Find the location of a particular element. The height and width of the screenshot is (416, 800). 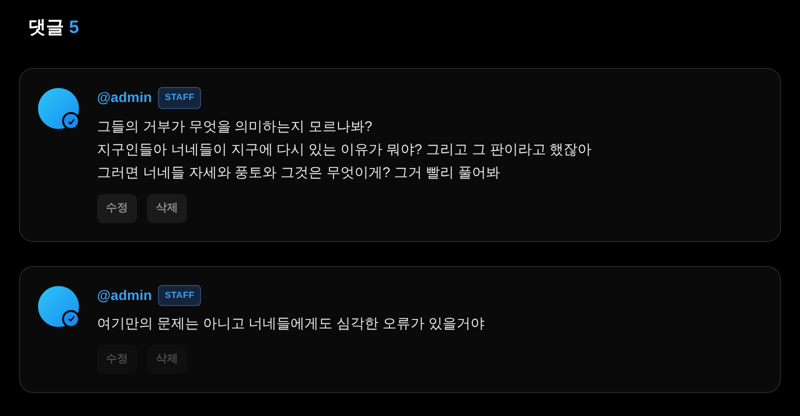

comment-text: 그들의 거부가 무엇을 의미하는지 모르나봐? is located at coordinates (235, 126).